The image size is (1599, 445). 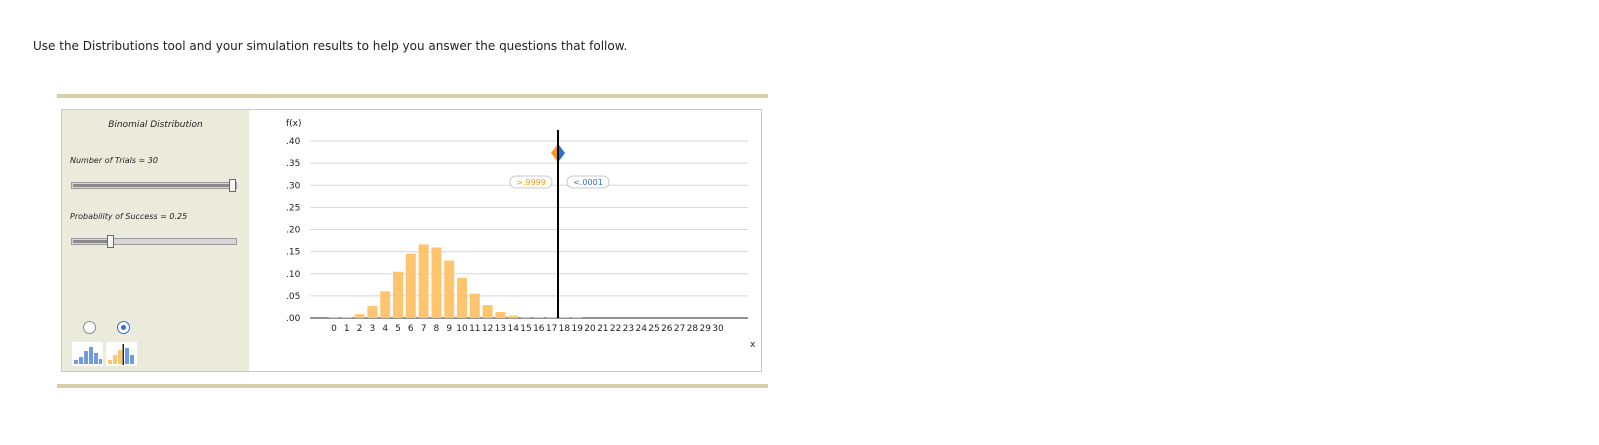 What do you see at coordinates (449, 329) in the screenshot?
I see `x-tick-label: 9` at bounding box center [449, 329].